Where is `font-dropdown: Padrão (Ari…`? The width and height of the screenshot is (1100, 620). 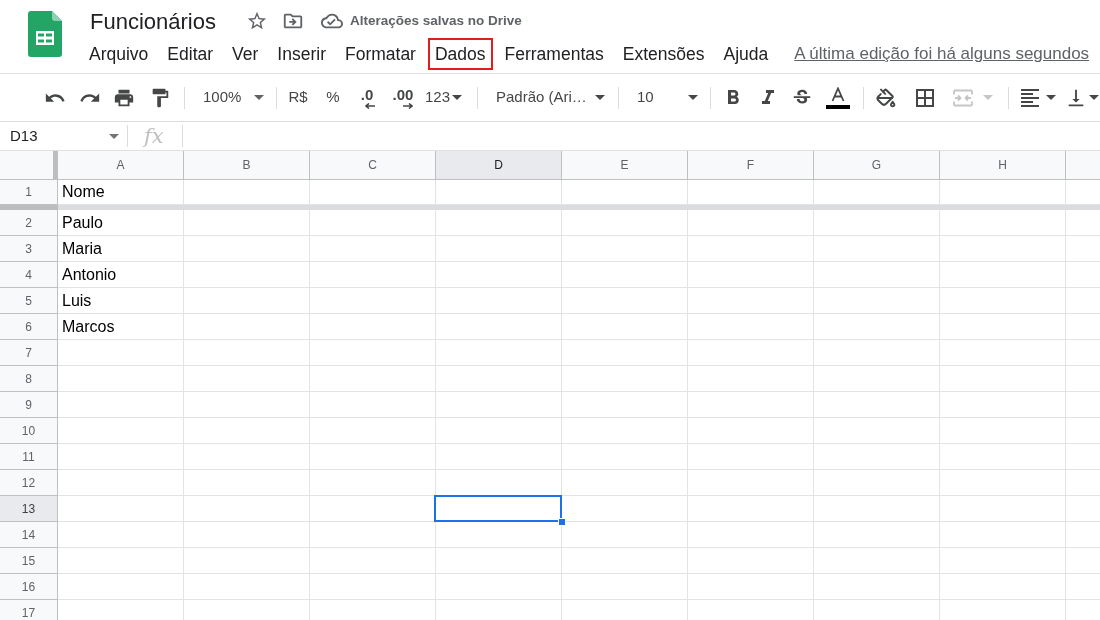
font-dropdown: Padrão (Ari… is located at coordinates (551, 97).